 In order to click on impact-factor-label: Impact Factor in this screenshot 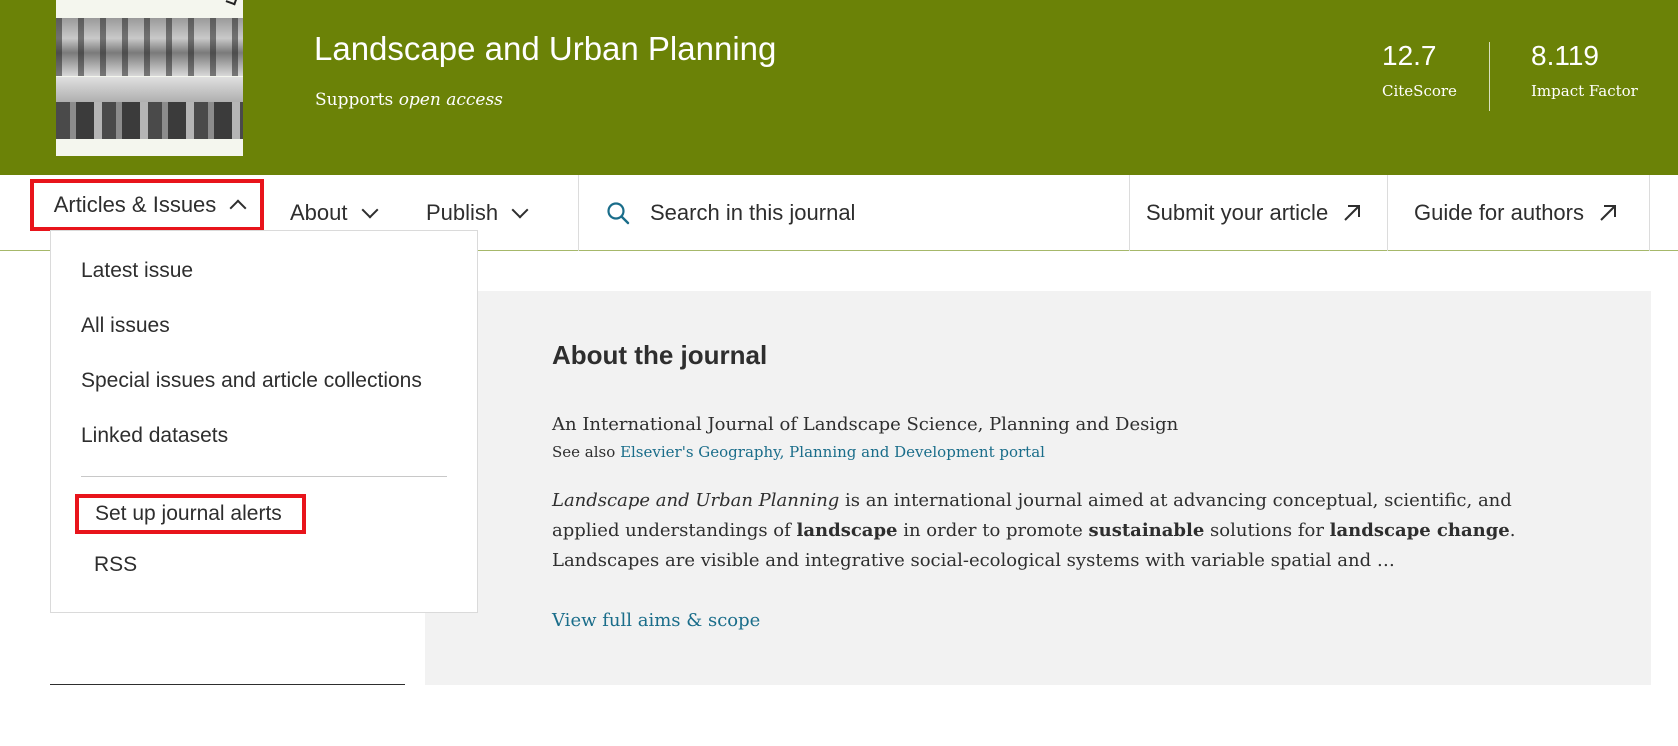, I will do `click(1584, 91)`.